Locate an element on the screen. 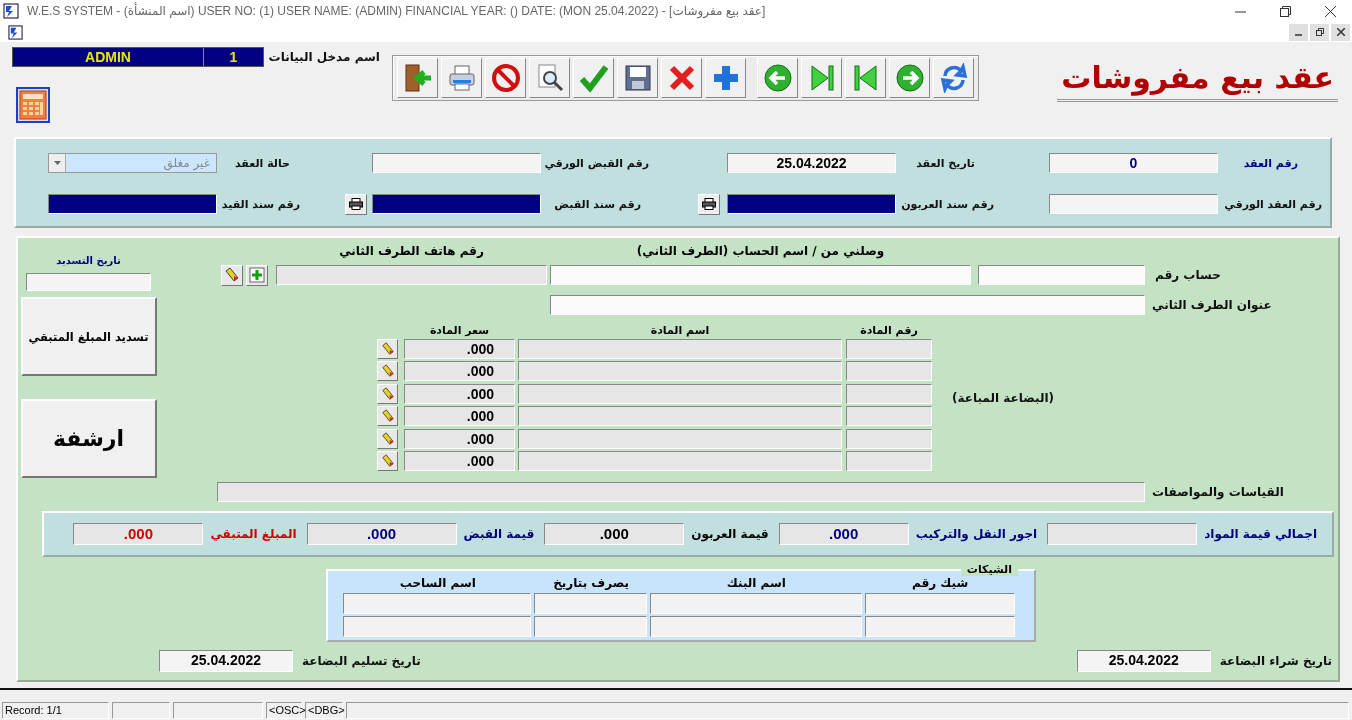 The height and width of the screenshot is (720, 1352). field-label: عنوان الطرف الثاني is located at coordinates (1212, 305).